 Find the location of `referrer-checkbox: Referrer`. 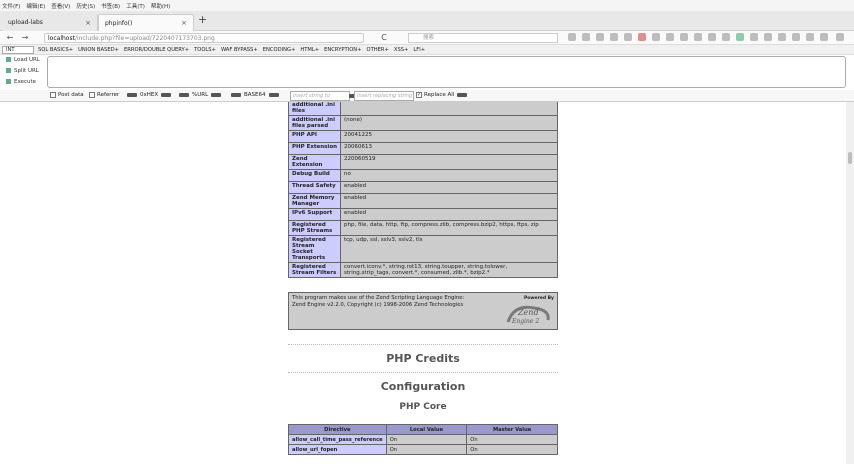

referrer-checkbox: Referrer is located at coordinates (104, 95).